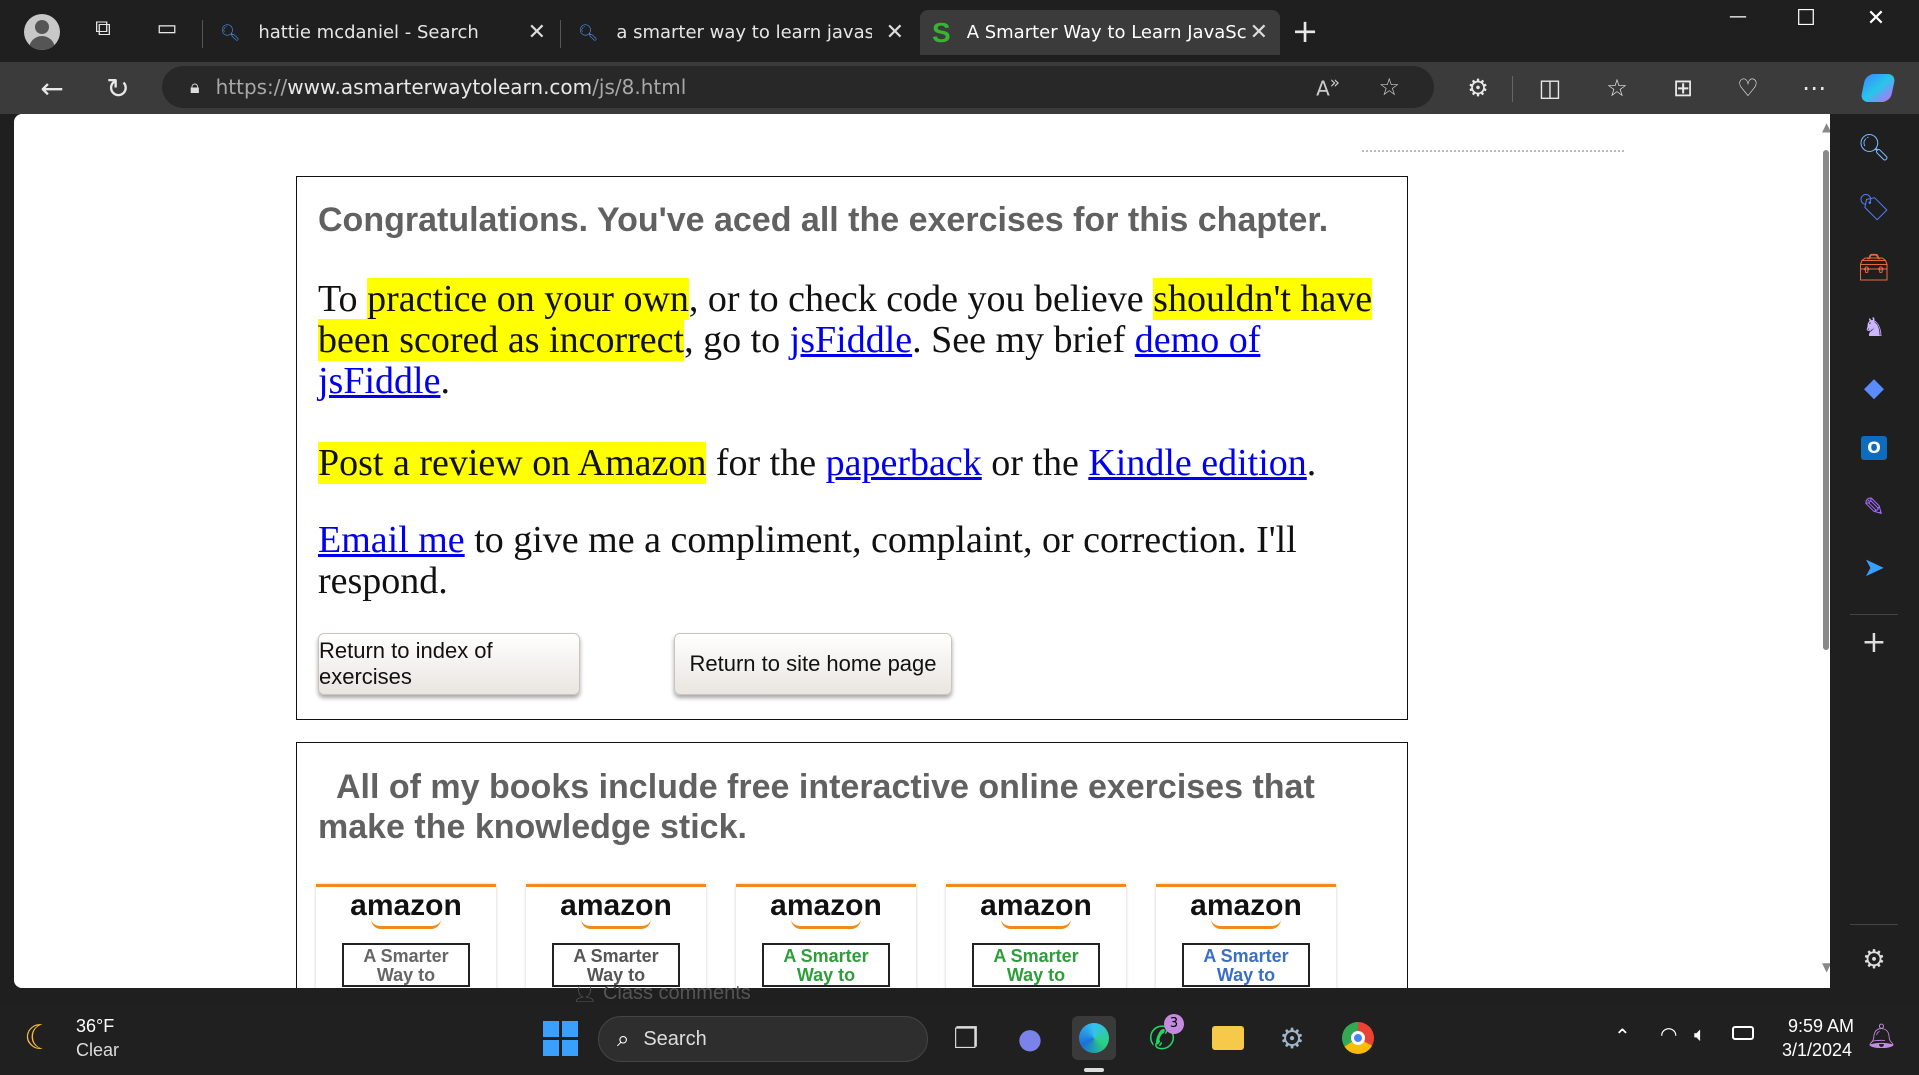 This screenshot has width=1919, height=1075. Describe the element at coordinates (52, 88) in the screenshot. I see `back-arrow-icon: ←` at that location.